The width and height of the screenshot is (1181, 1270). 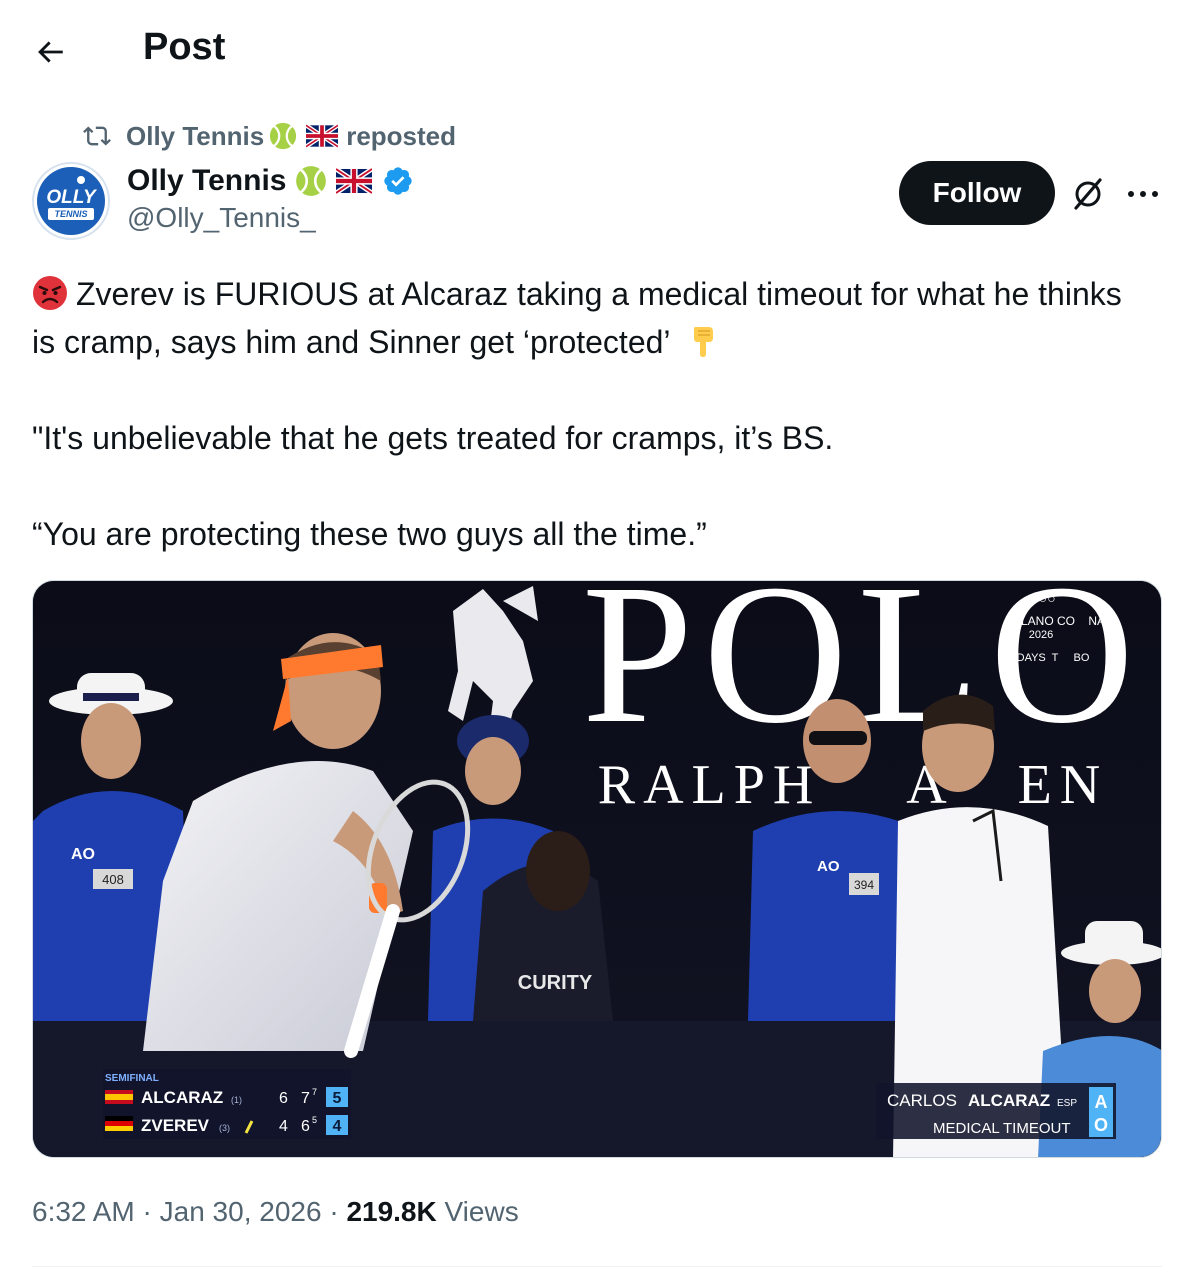 What do you see at coordinates (97, 136) in the screenshot?
I see `repost-icon` at bounding box center [97, 136].